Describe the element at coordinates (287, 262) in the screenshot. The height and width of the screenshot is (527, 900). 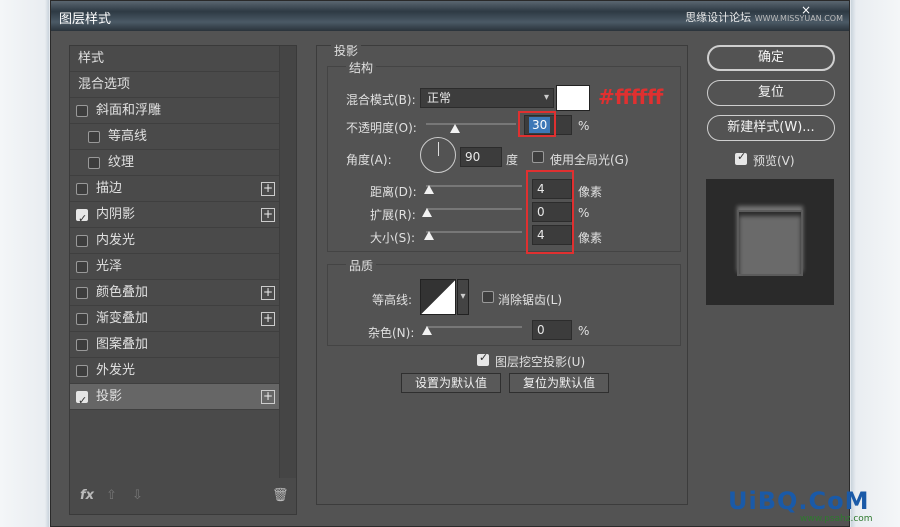
I see `styles-scrollbar` at that location.